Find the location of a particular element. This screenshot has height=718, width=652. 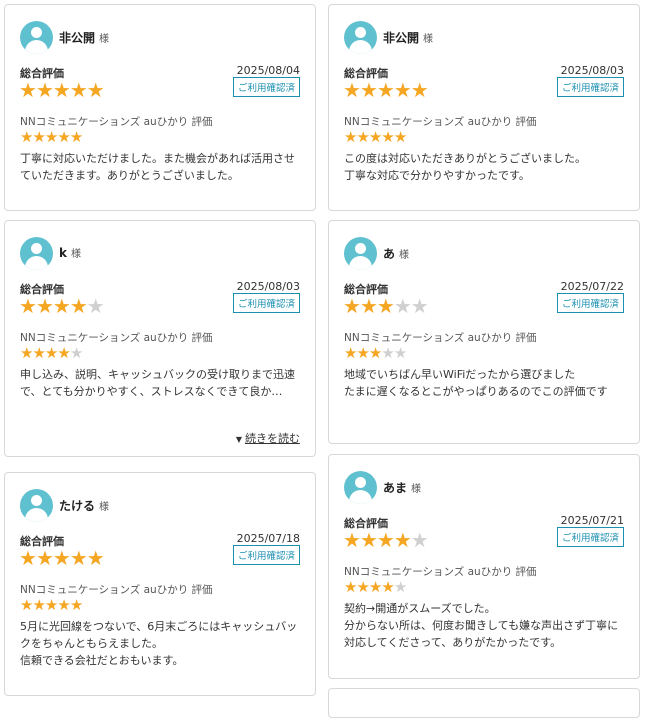

reviewer-name: あま様 is located at coordinates (402, 488).